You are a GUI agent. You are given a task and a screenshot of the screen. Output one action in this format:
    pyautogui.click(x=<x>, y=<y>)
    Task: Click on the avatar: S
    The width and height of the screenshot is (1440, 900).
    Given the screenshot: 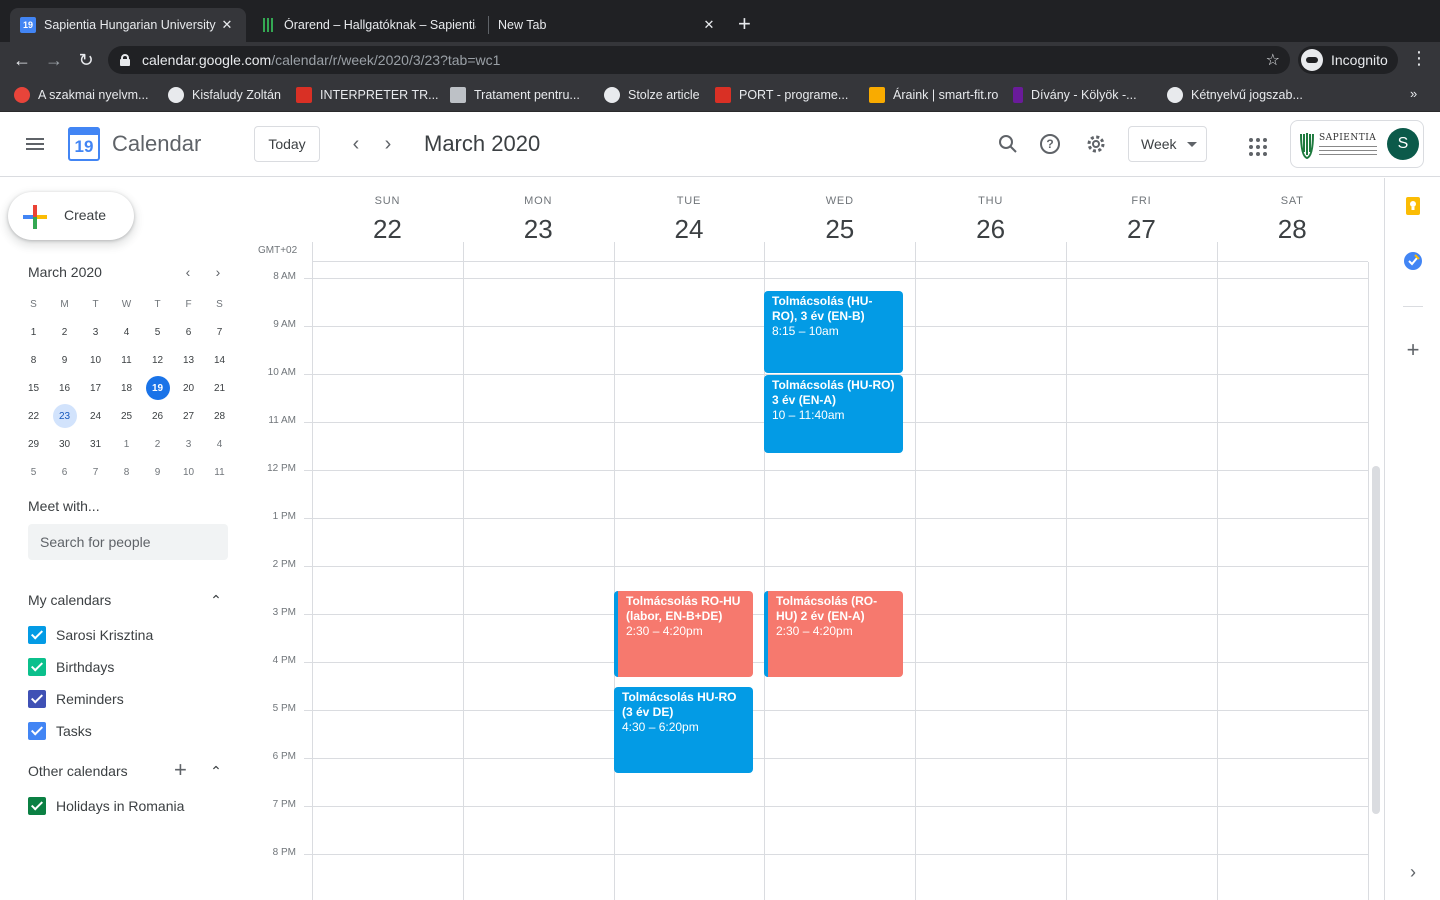 What is the action you would take?
    pyautogui.click(x=1403, y=144)
    